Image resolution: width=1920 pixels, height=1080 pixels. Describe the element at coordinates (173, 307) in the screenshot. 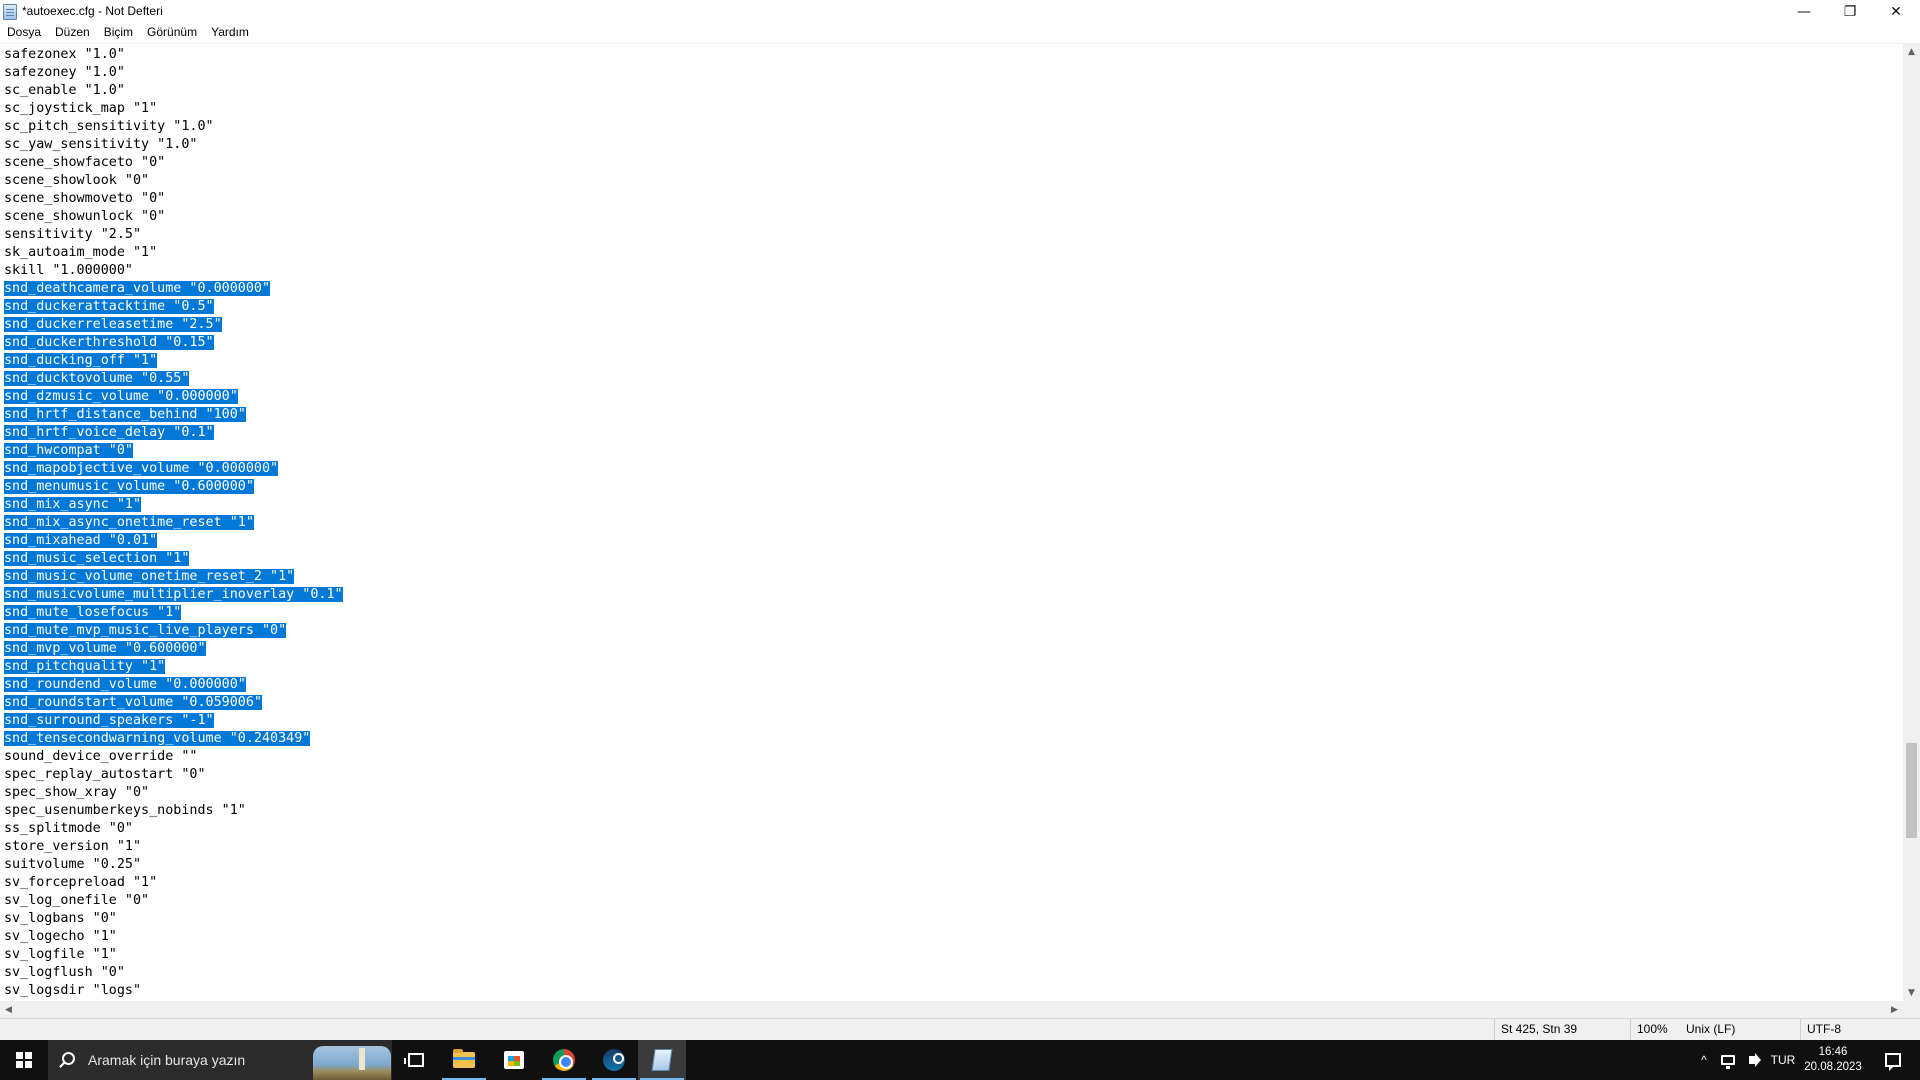

I see `text-line: snd_duckerattacktime "0.5"` at that location.